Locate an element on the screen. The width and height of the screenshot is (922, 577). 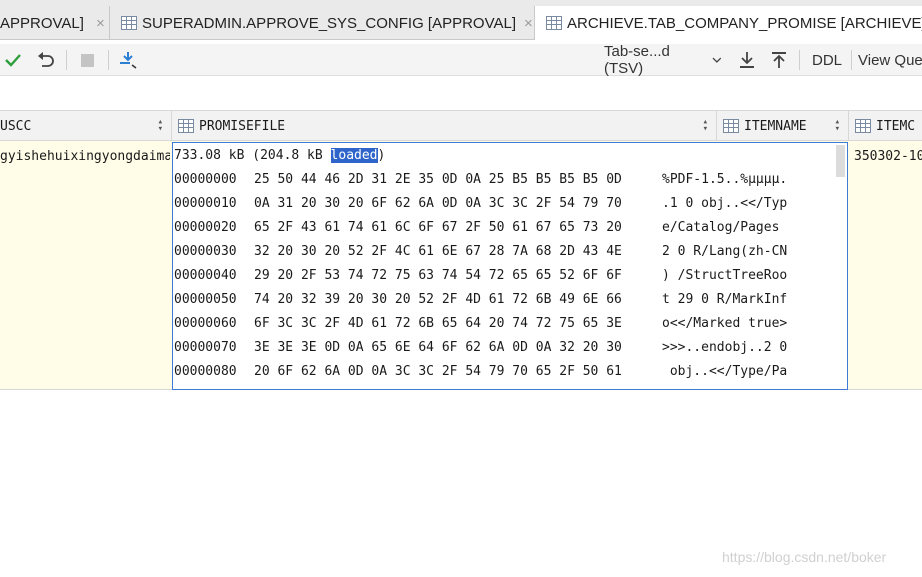
tab-company-promise: ARCHIEVE.TAB_COMPANY_PROMISE [ARCHIEVE] is located at coordinates (728, 23).